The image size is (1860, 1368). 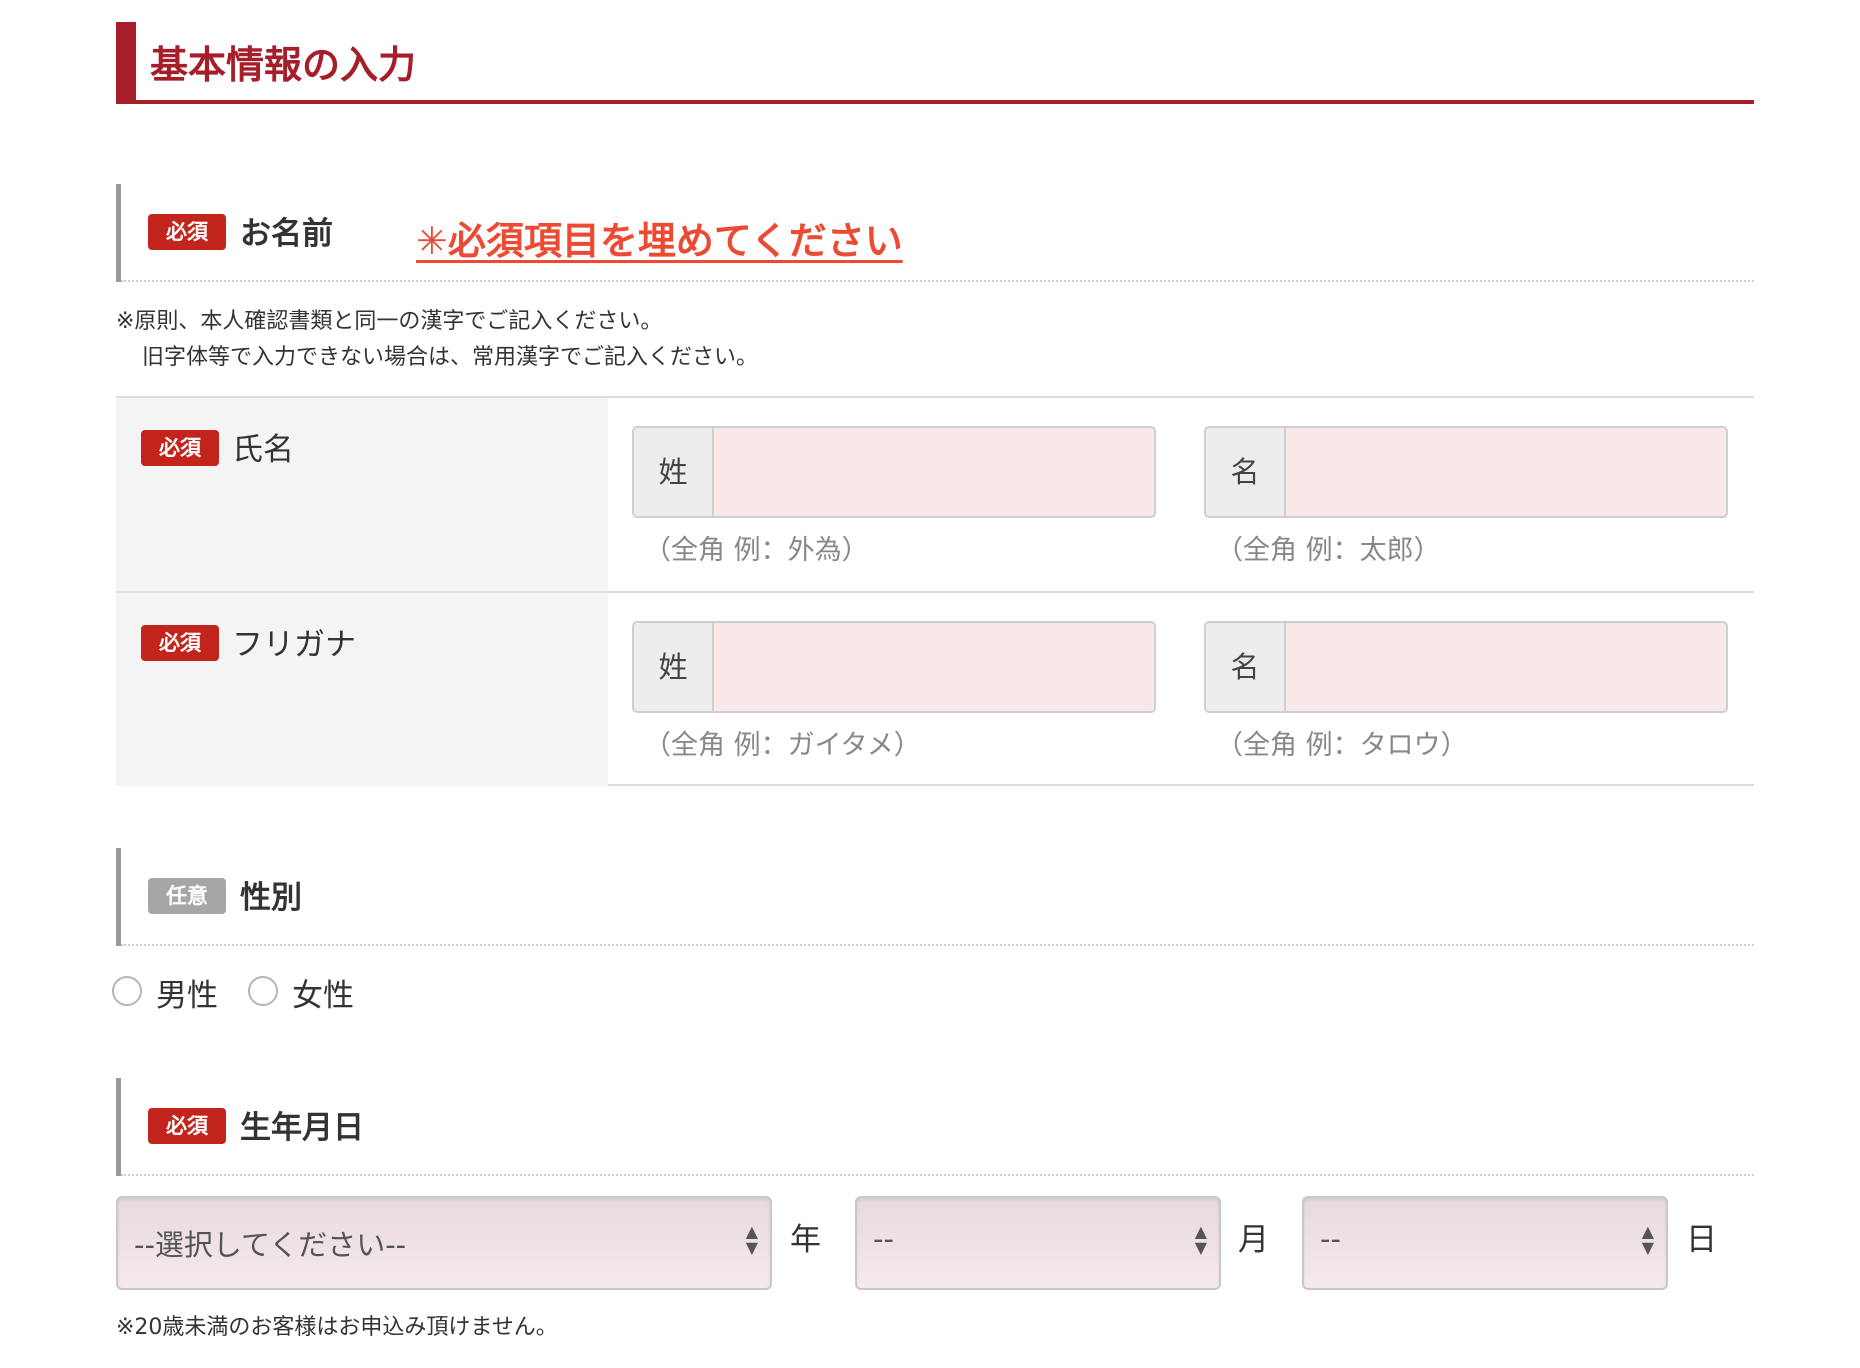 I want to click on year-unit: 年, so click(x=805, y=1240).